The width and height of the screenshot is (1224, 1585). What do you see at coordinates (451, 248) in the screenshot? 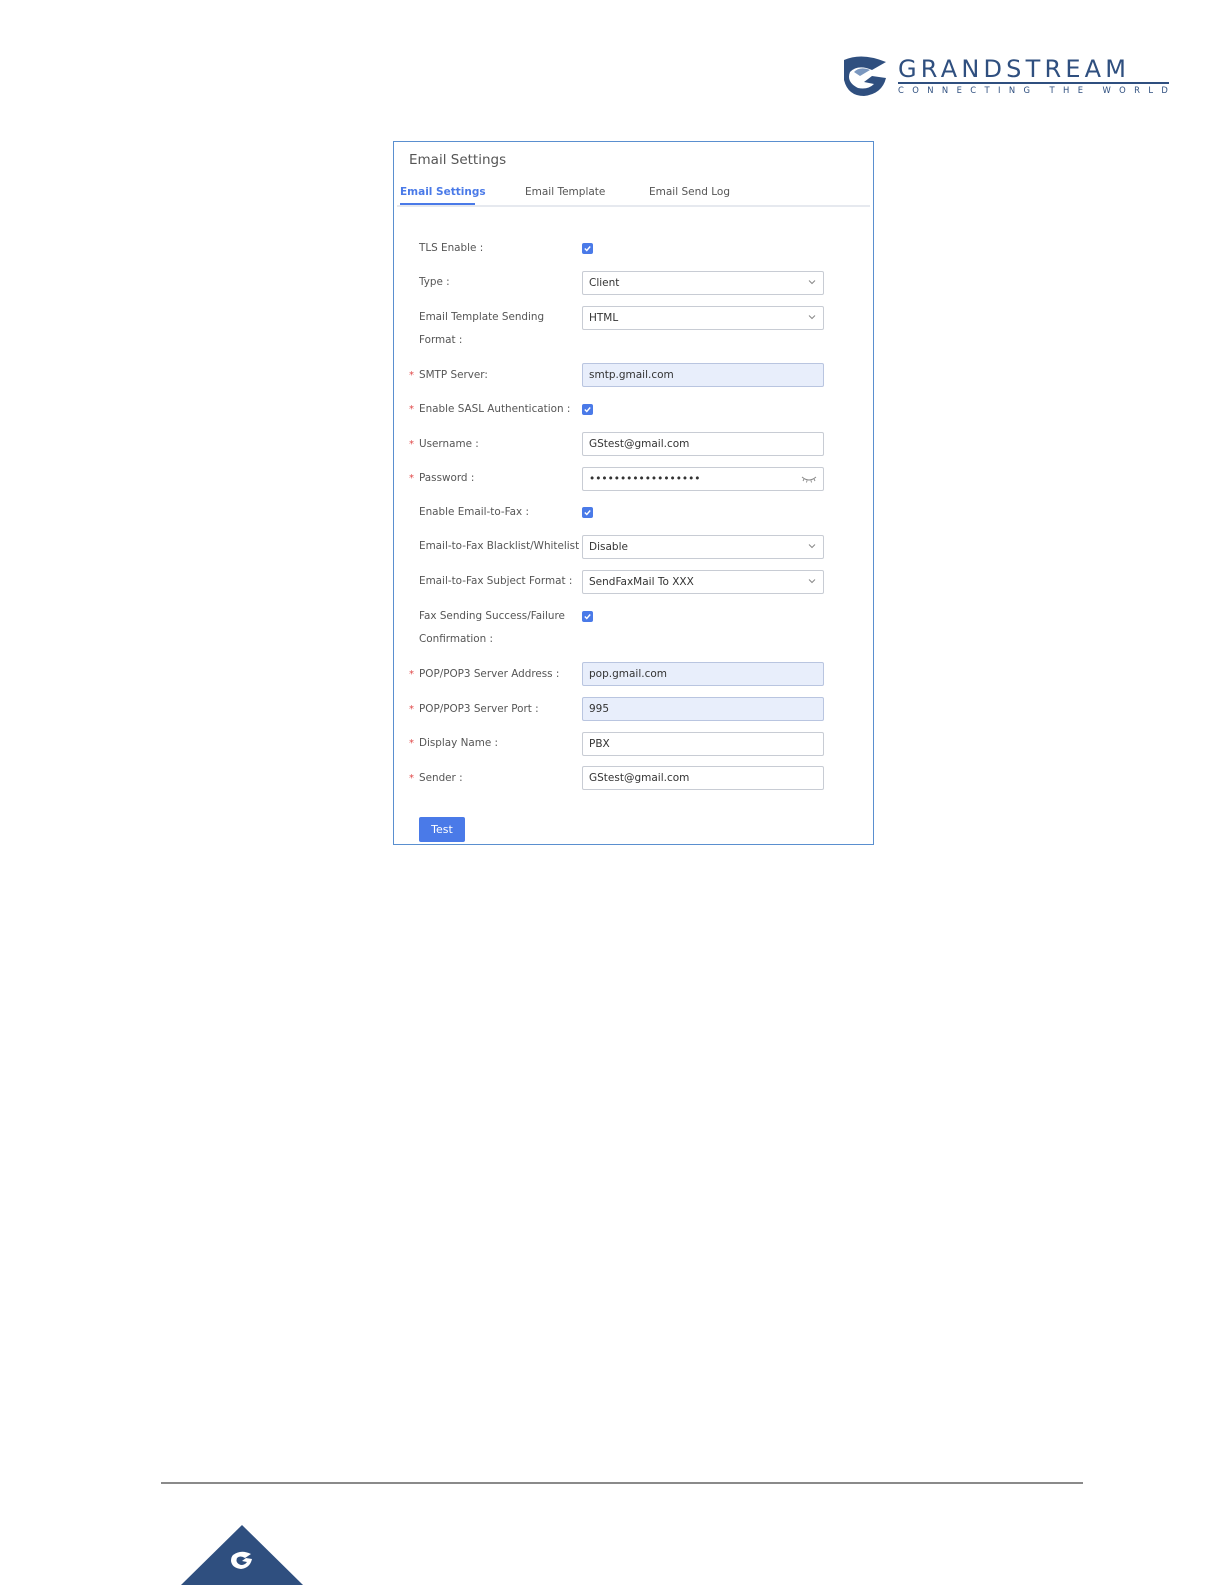
I see `tls-enable-label: TLS Enable :` at bounding box center [451, 248].